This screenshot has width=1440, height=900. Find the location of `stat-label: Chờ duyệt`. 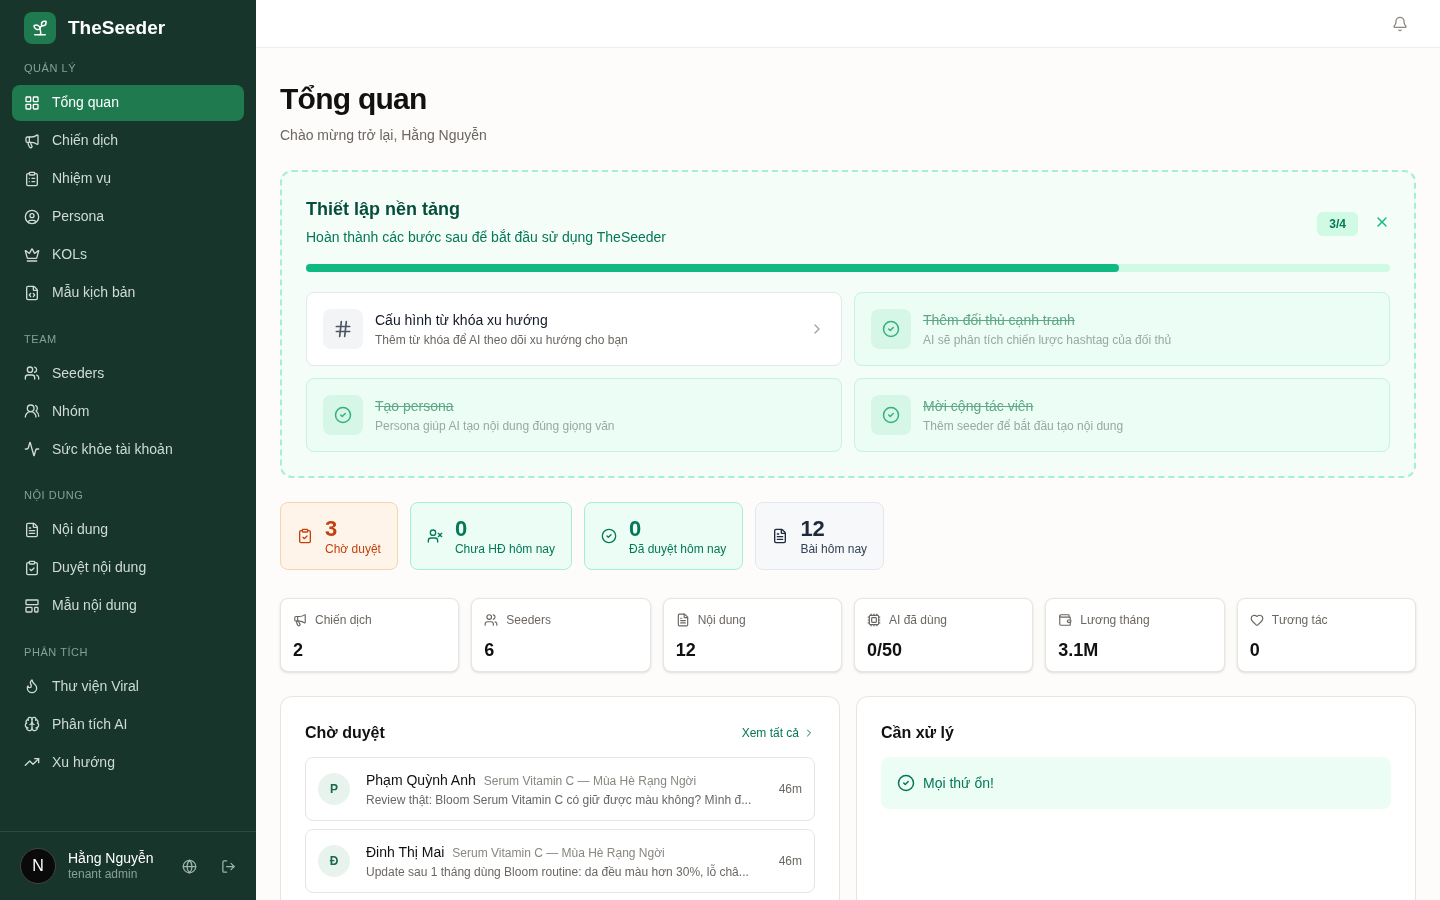

stat-label: Chờ duyệt is located at coordinates (353, 550).